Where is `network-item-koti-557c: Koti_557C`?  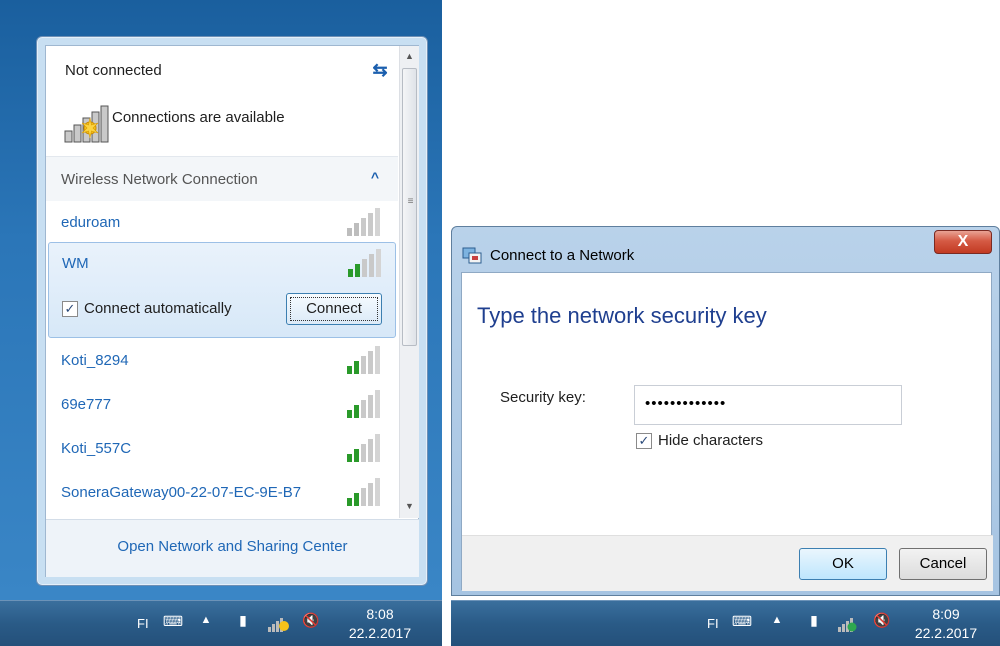 network-item-koti-557c: Koti_557C is located at coordinates (222, 450).